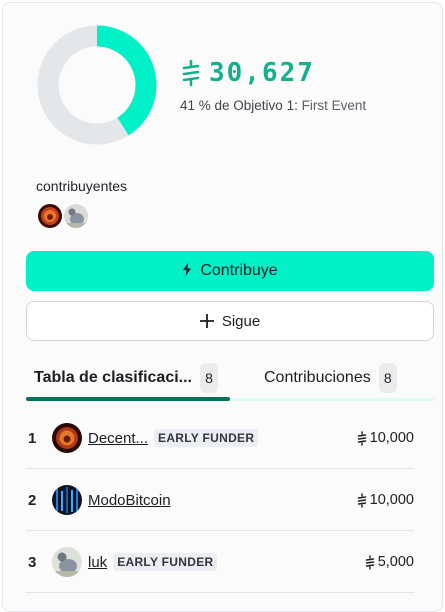 The image size is (445, 612). Describe the element at coordinates (395, 562) in the screenshot. I see `amount-value: 5,000` at that location.